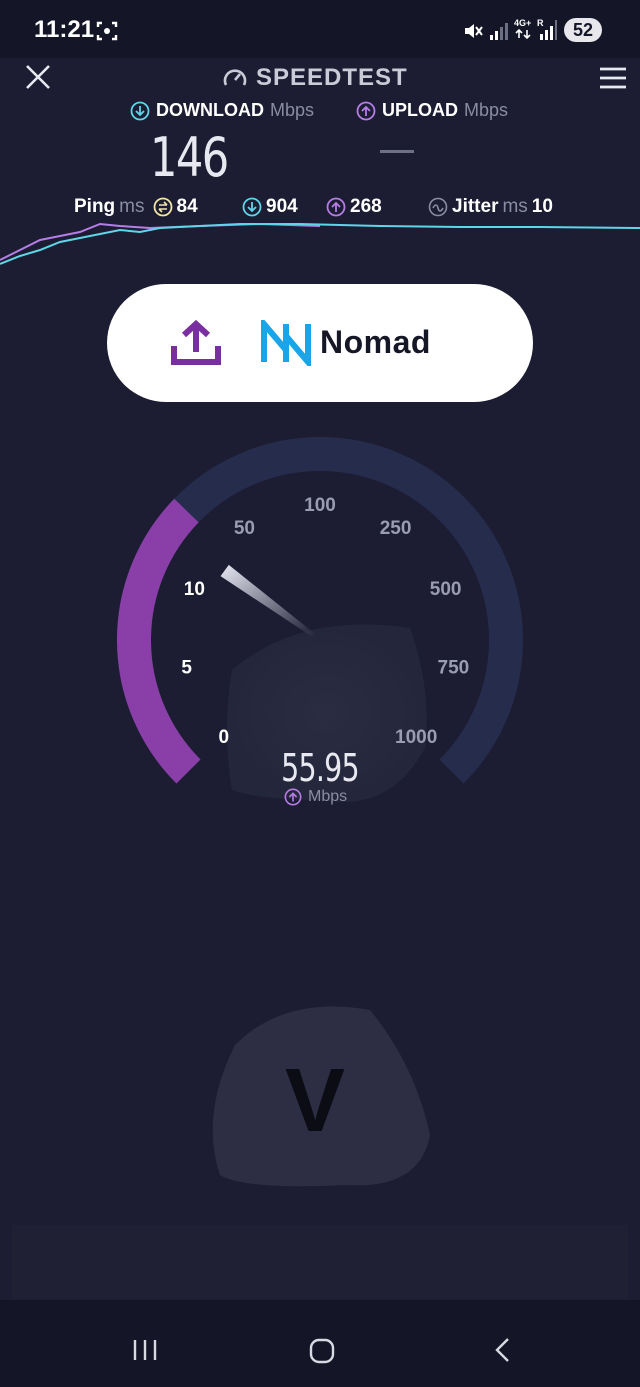 This screenshot has width=640, height=1387. Describe the element at coordinates (474, 31) in the screenshot. I see `mute-icon` at that location.